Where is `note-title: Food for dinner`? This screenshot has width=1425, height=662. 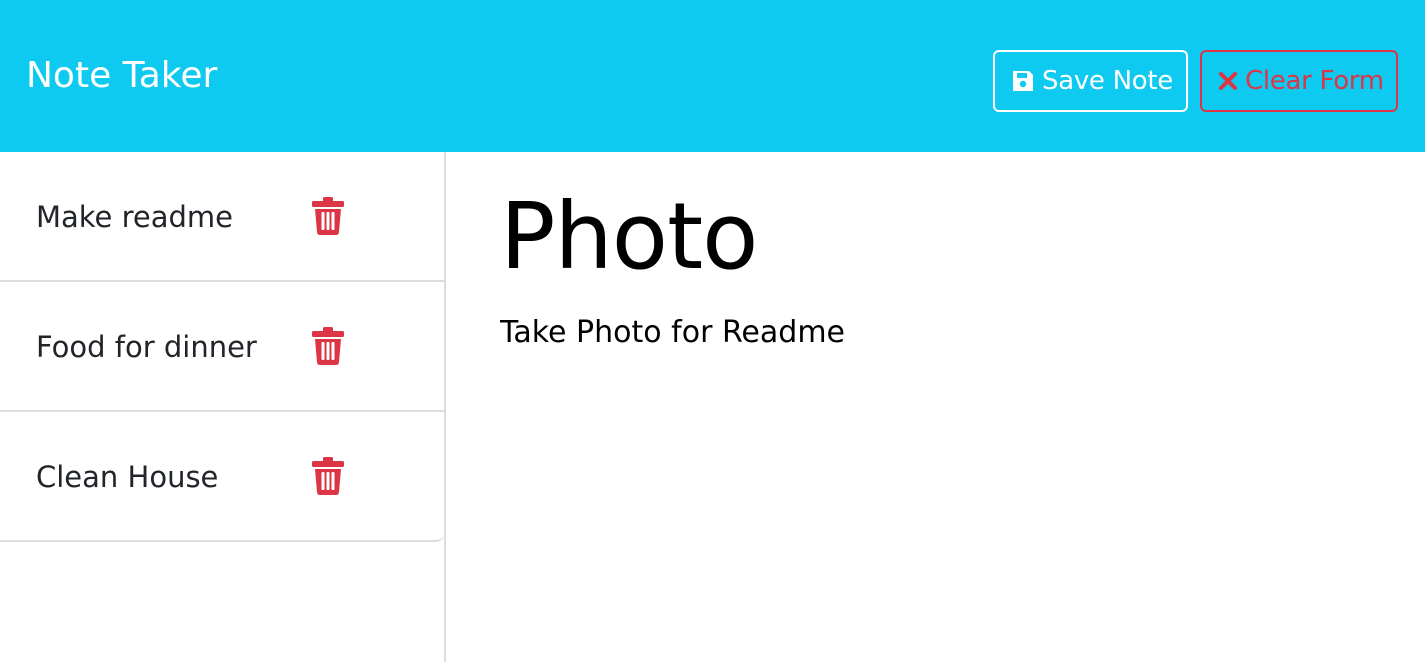 note-title: Food for dinner is located at coordinates (146, 347).